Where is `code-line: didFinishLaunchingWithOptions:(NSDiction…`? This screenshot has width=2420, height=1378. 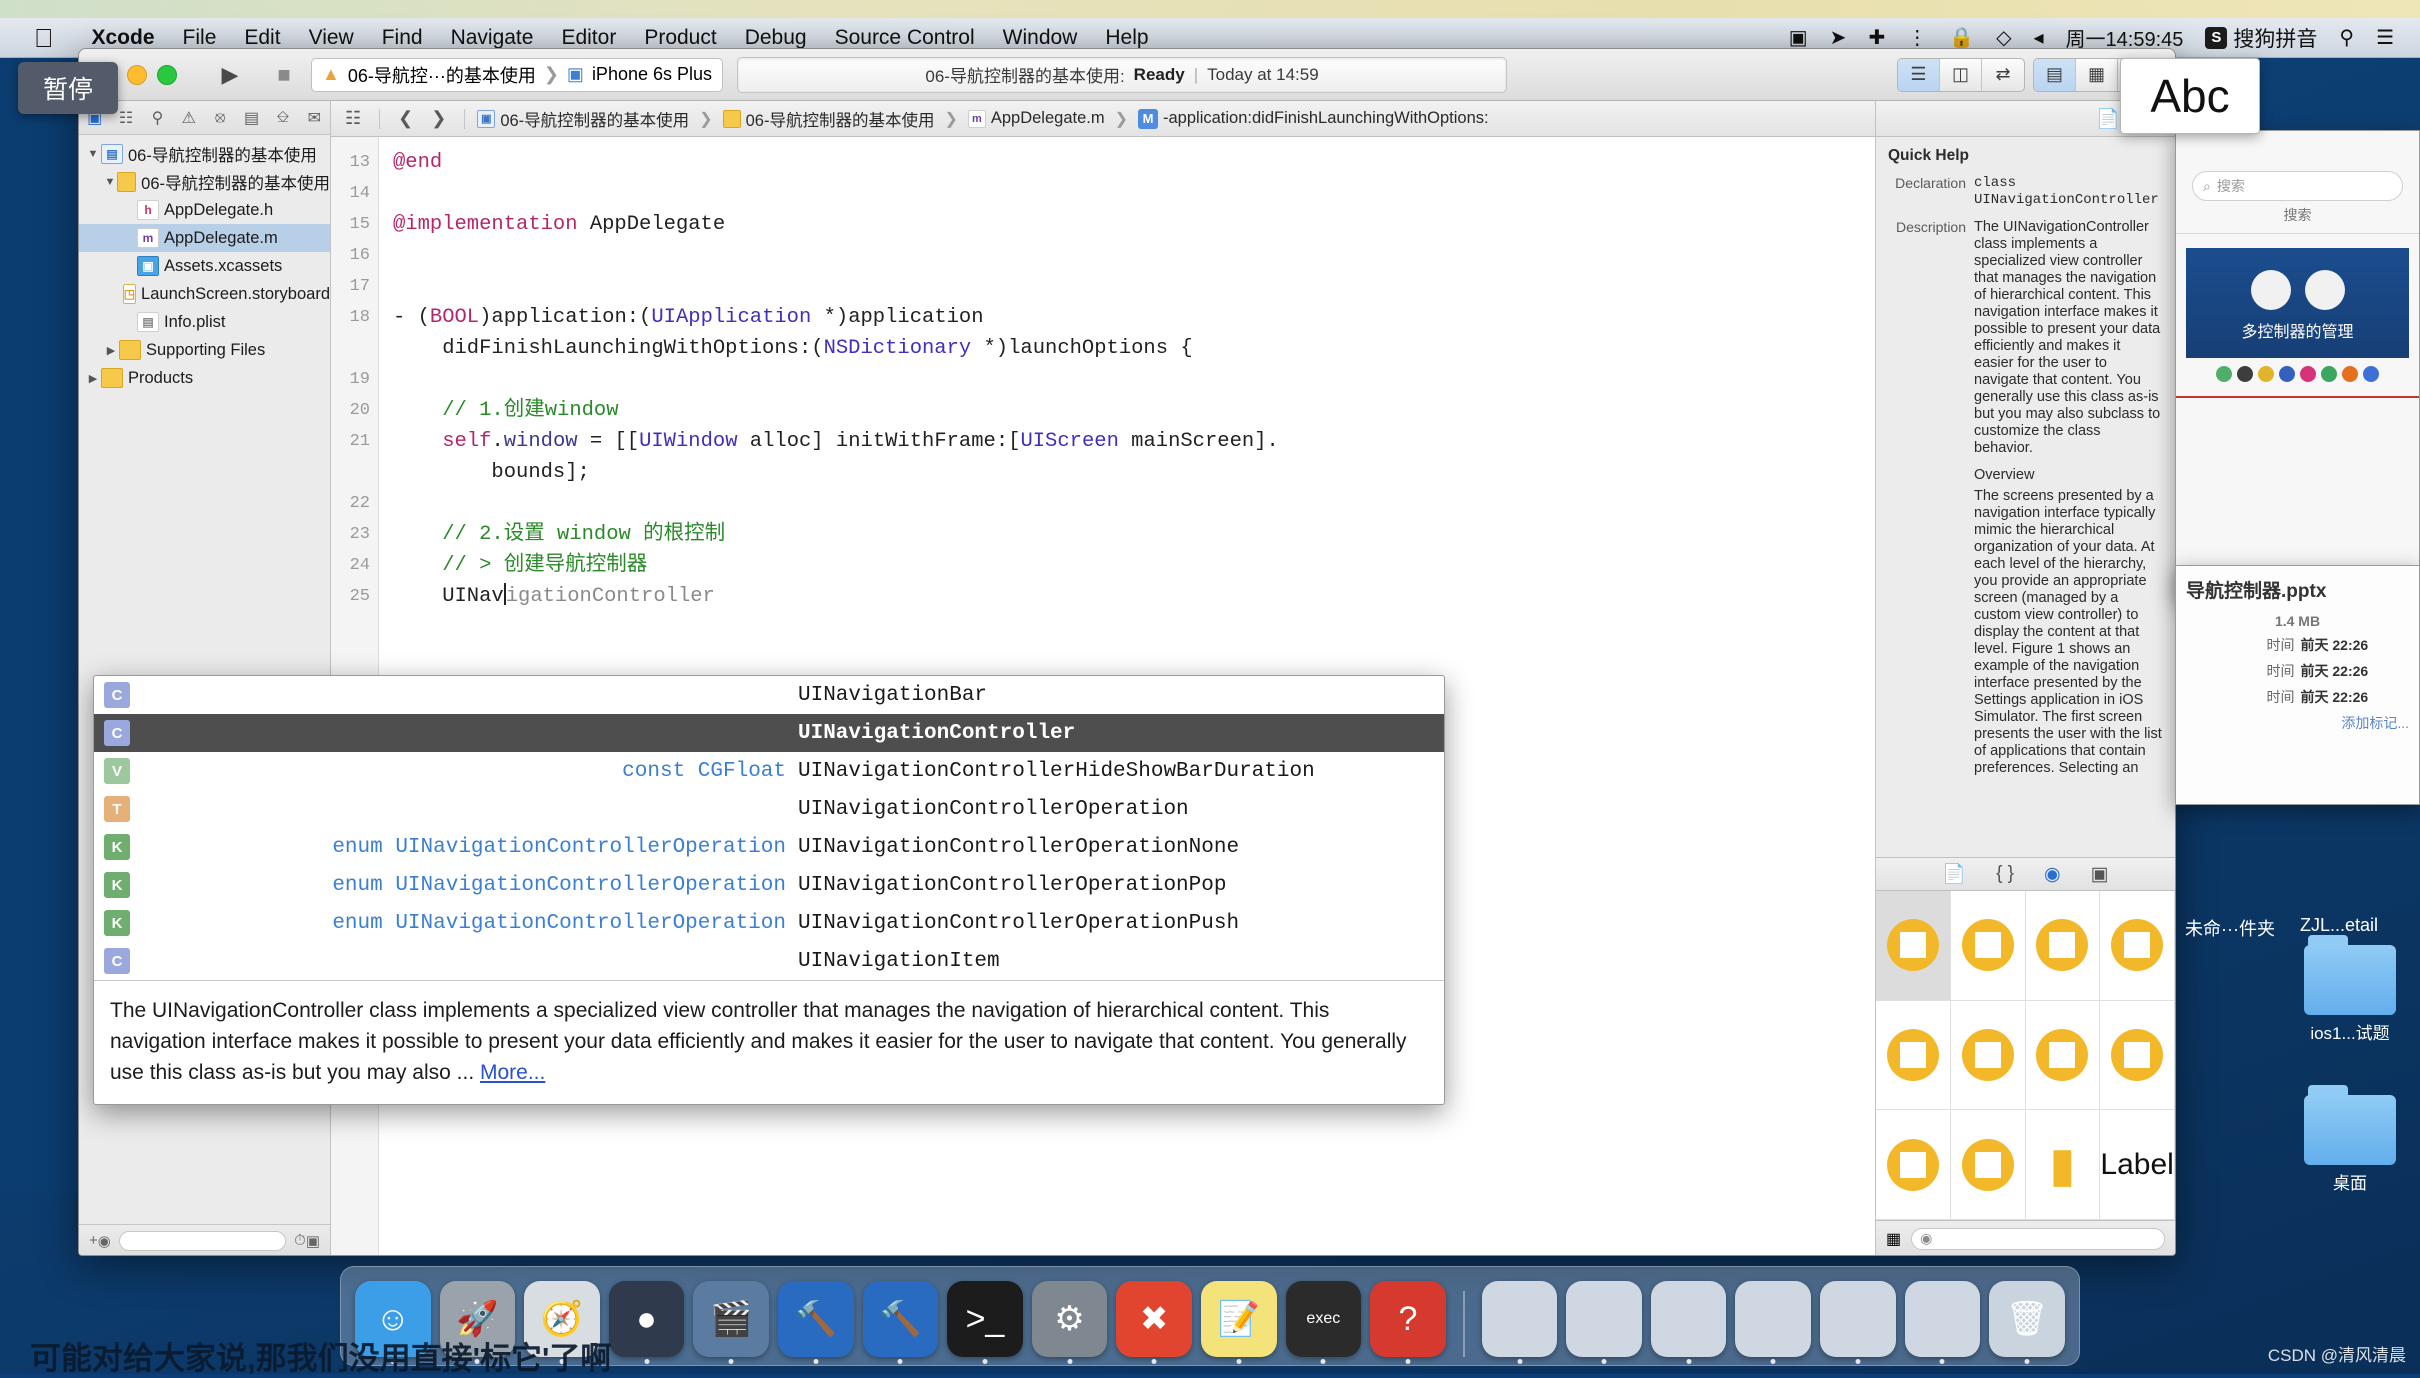 code-line: didFinishLaunchingWithOptions:(NSDiction… is located at coordinates (1134, 348).